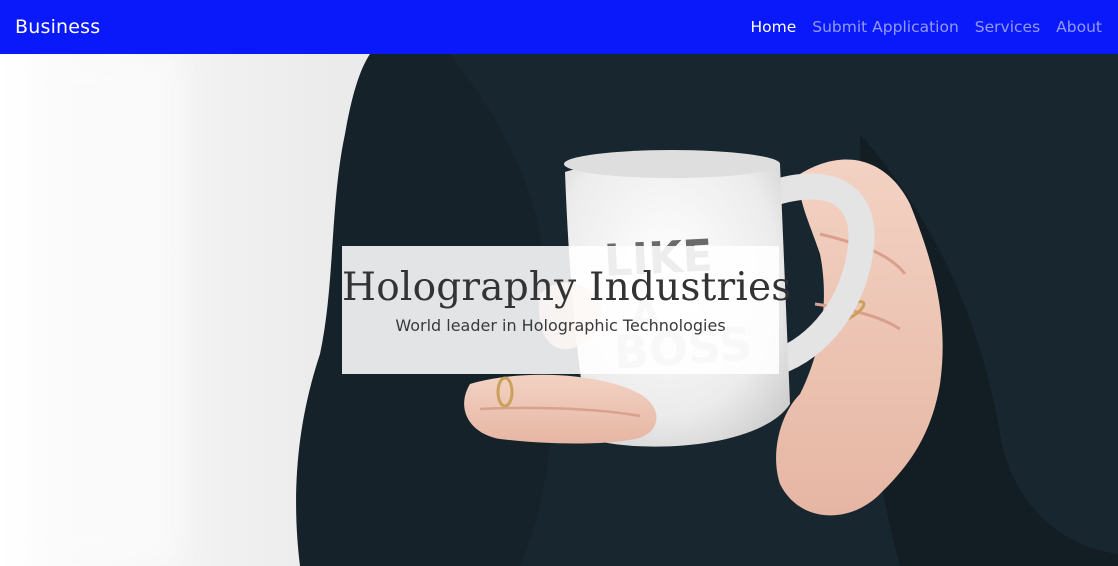 This screenshot has height=566, width=1118. What do you see at coordinates (560, 325) in the screenshot?
I see `hero-subtitle: World leader in Holographic Technologies` at bounding box center [560, 325].